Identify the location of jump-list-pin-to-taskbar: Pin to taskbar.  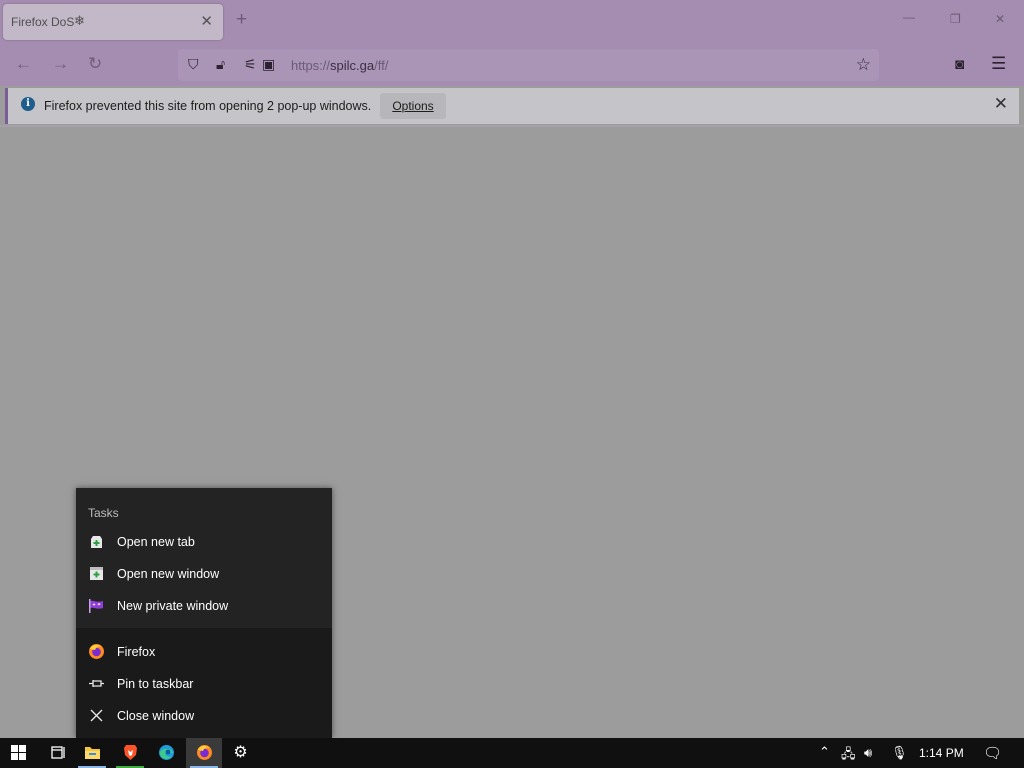
(204, 684).